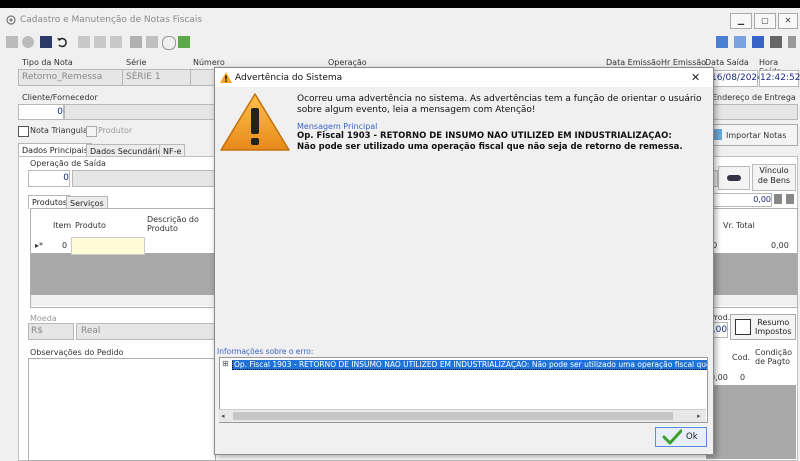 The height and width of the screenshot is (461, 800). What do you see at coordinates (203, 77) in the screenshot?
I see `numero-input` at bounding box center [203, 77].